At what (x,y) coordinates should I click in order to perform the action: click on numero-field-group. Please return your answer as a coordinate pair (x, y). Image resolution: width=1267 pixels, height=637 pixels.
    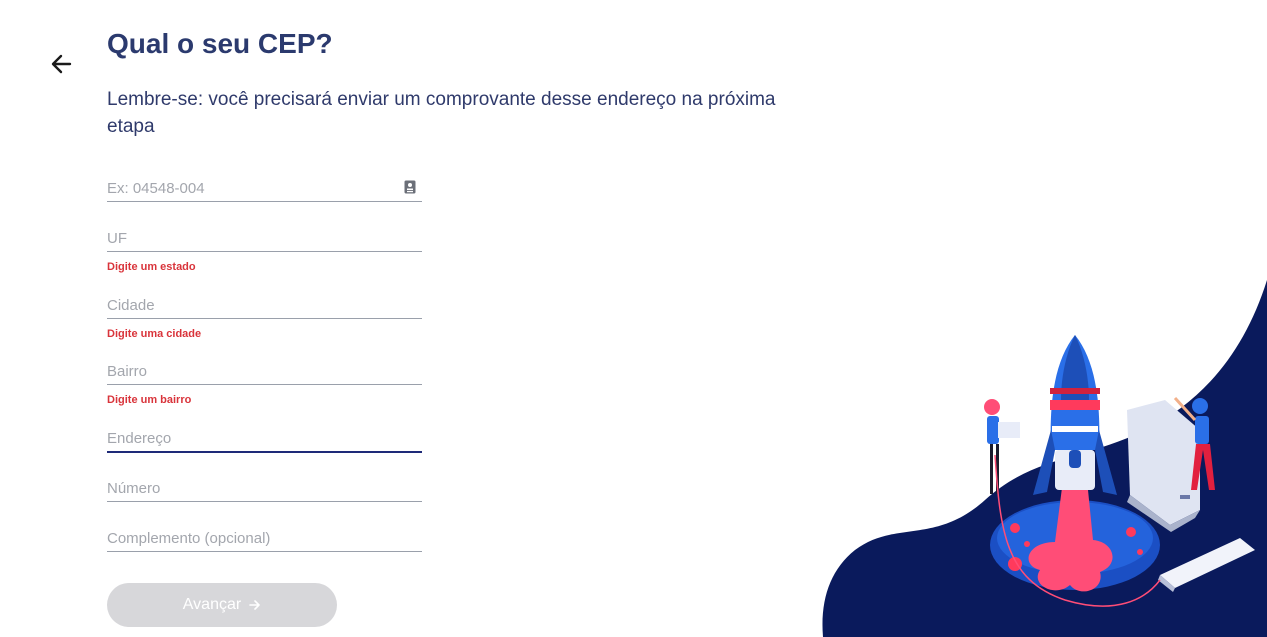
    Looking at the image, I should click on (264, 491).